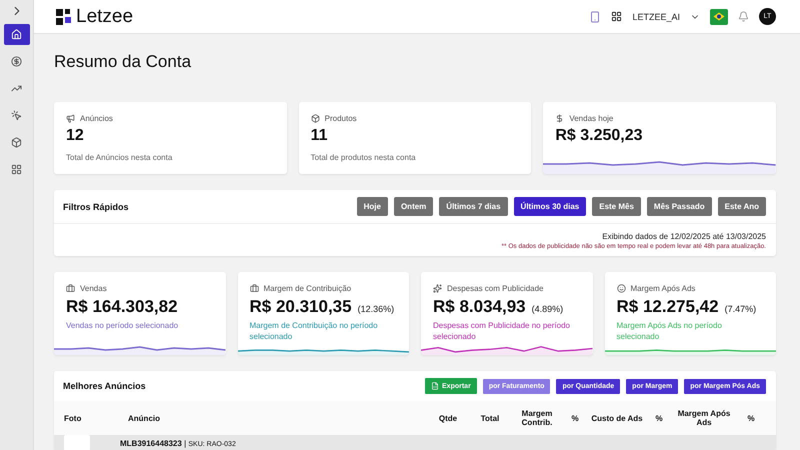 This screenshot has width=800, height=450. What do you see at coordinates (495, 288) in the screenshot?
I see `card-label: Despesas com Publicidade` at bounding box center [495, 288].